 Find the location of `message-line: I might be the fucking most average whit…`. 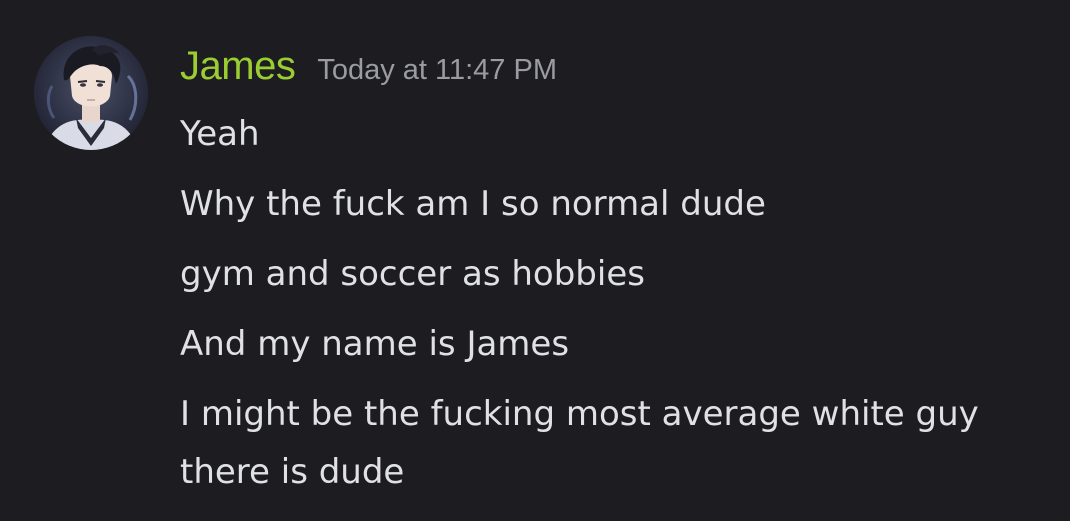

message-line: I might be the fucking most average whit… is located at coordinates (579, 443).